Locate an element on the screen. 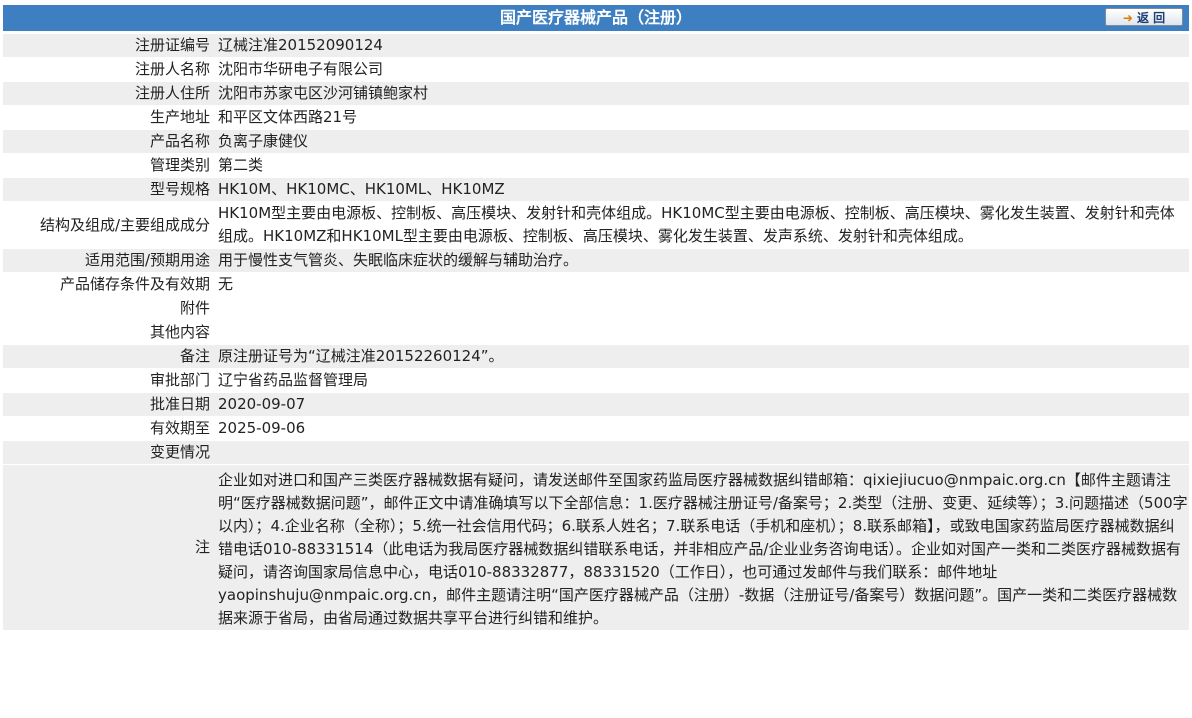 The height and width of the screenshot is (718, 1192). field-value: 沈阳市华研电子有限公司 is located at coordinates (701, 69).